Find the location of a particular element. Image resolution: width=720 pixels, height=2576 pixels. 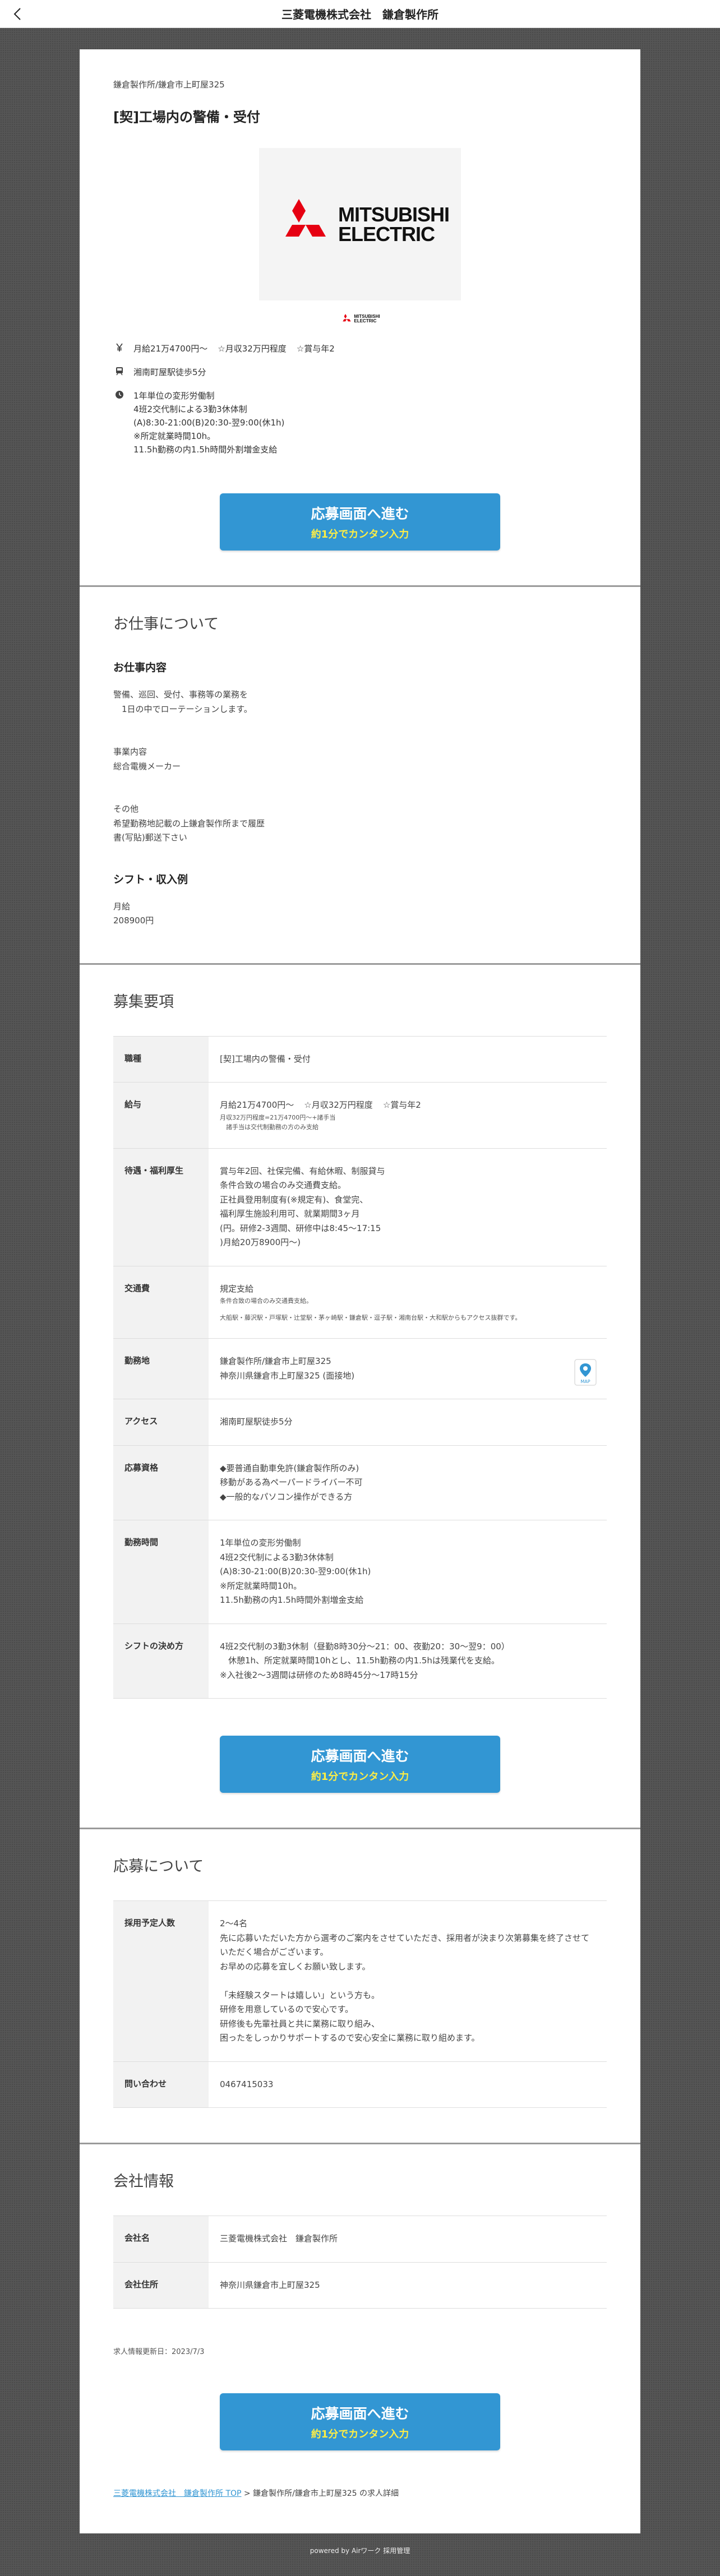

company-logo-small: MITSUBISHI ELECTRIC is located at coordinates (360, 319).